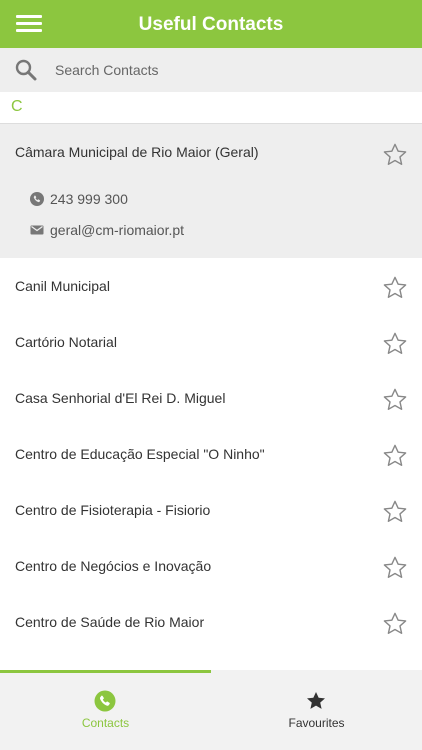 Image resolution: width=422 pixels, height=750 pixels. I want to click on section-header: C, so click(211, 108).